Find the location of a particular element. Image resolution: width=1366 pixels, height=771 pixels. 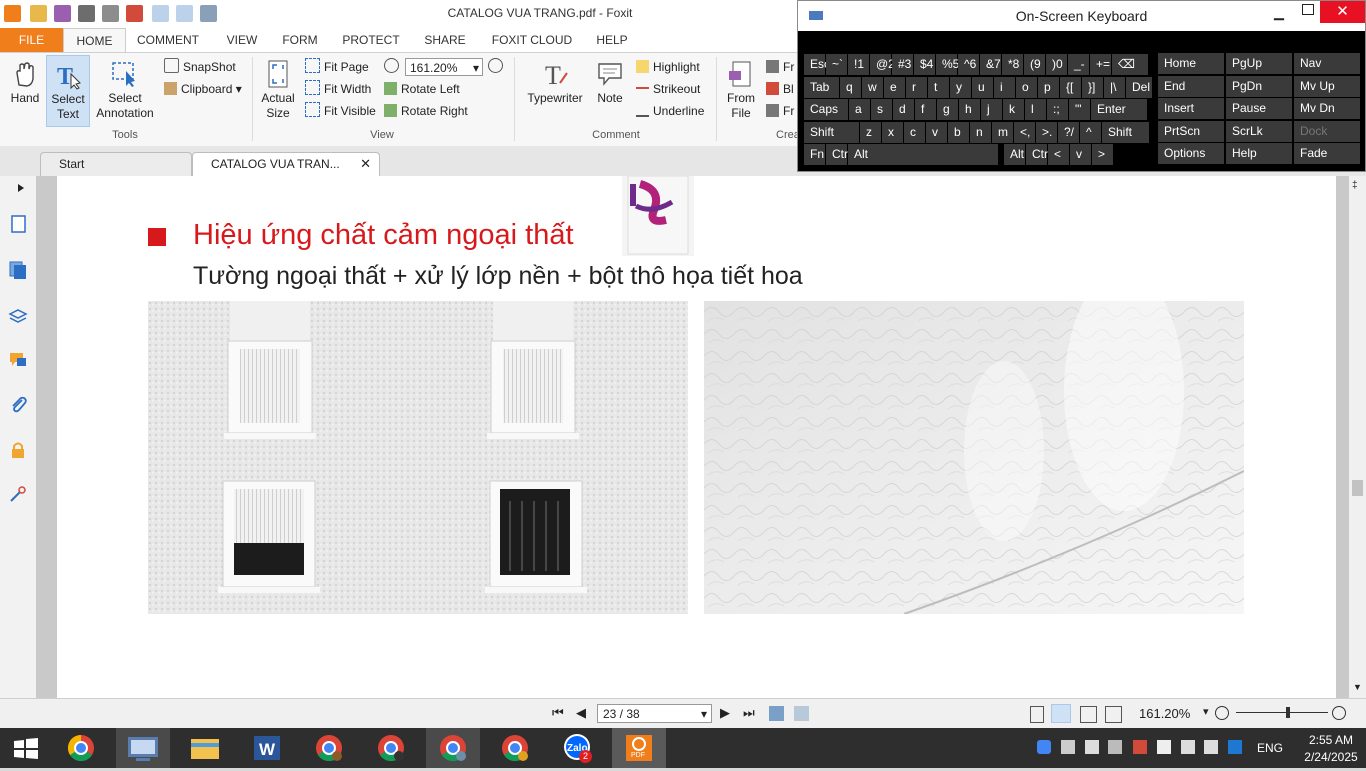

key-9: *8 is located at coordinates (1012, 64).